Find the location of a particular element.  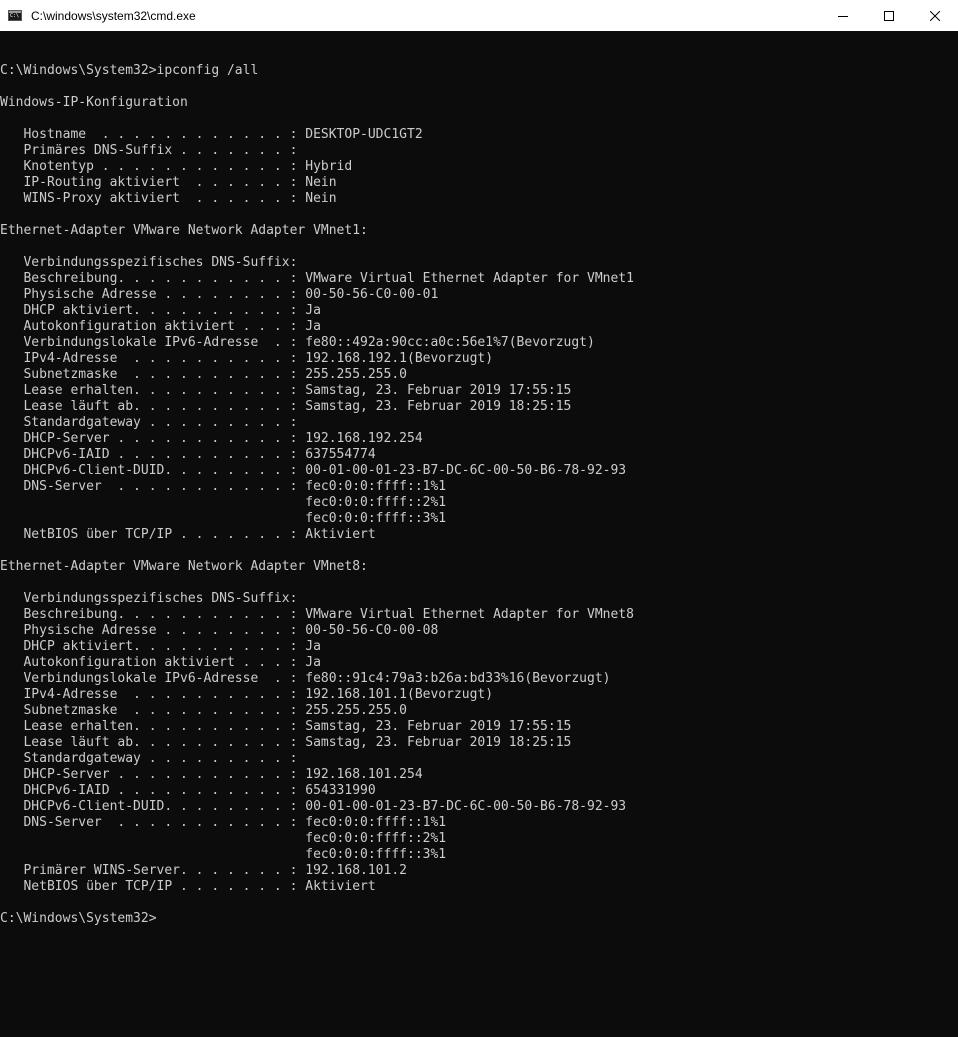

title-bar: C:\windows\system32\cmd.exe is located at coordinates (479, 15).